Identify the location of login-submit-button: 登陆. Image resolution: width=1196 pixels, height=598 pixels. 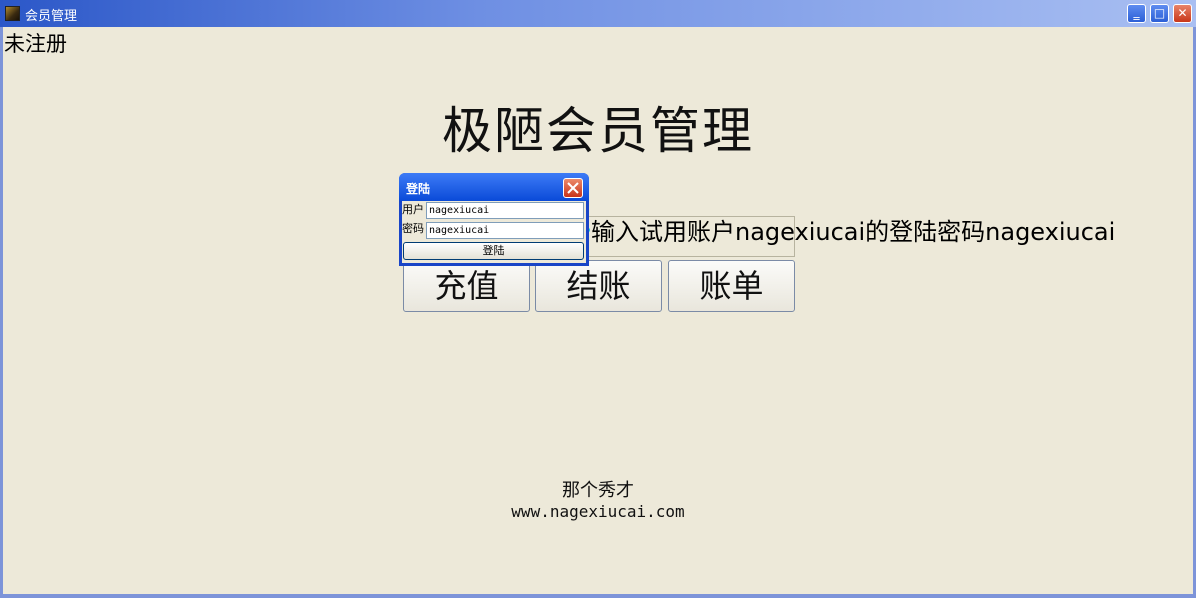
(493, 251).